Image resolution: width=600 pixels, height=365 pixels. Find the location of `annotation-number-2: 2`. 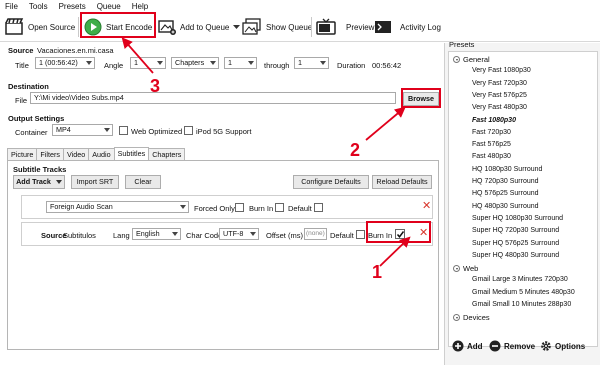

annotation-number-2: 2 is located at coordinates (355, 150).